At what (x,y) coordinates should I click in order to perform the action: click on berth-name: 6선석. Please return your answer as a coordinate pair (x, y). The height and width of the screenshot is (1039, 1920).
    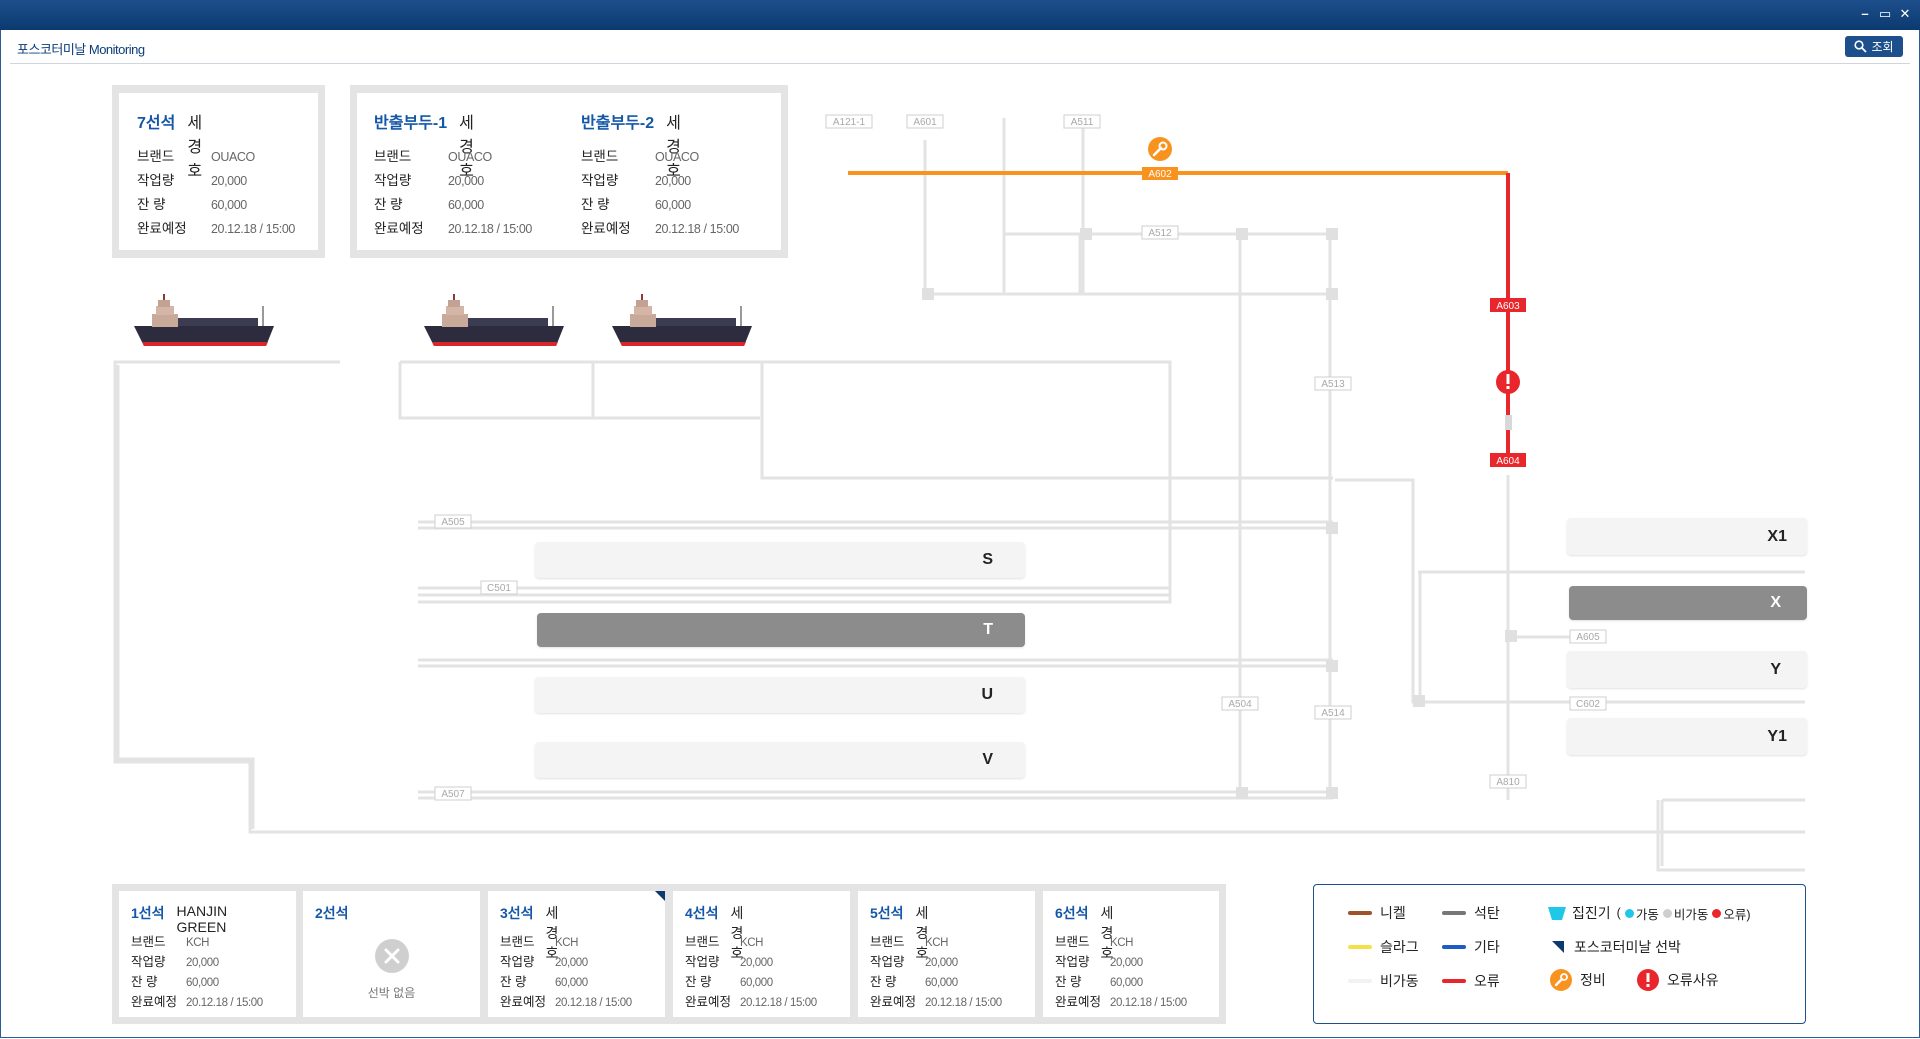
    Looking at the image, I should click on (1072, 913).